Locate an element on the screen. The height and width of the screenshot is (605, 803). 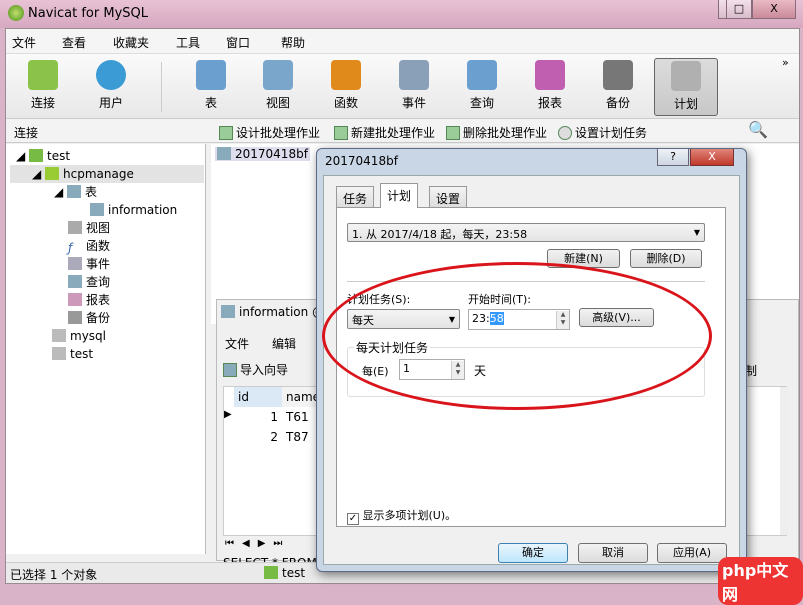
tree-item-backups: 备份 is located at coordinates (89, 318).